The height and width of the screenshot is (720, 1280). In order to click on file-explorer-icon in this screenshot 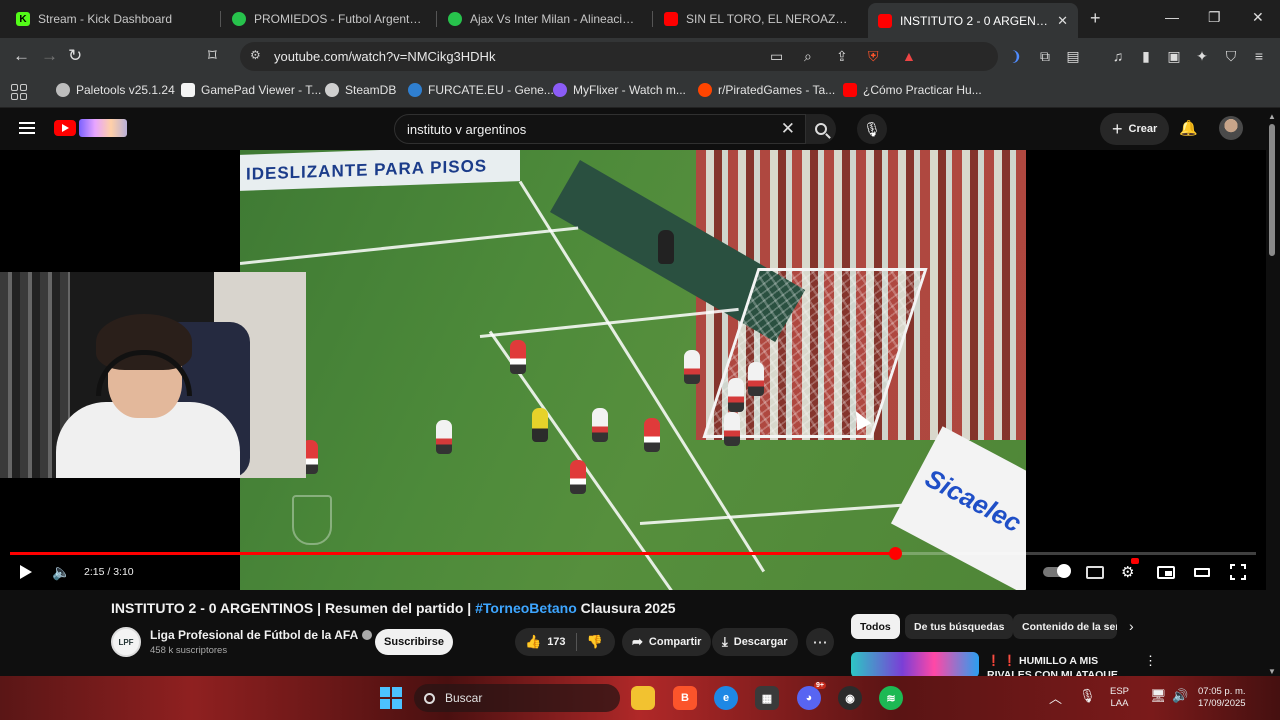, I will do `click(643, 698)`.